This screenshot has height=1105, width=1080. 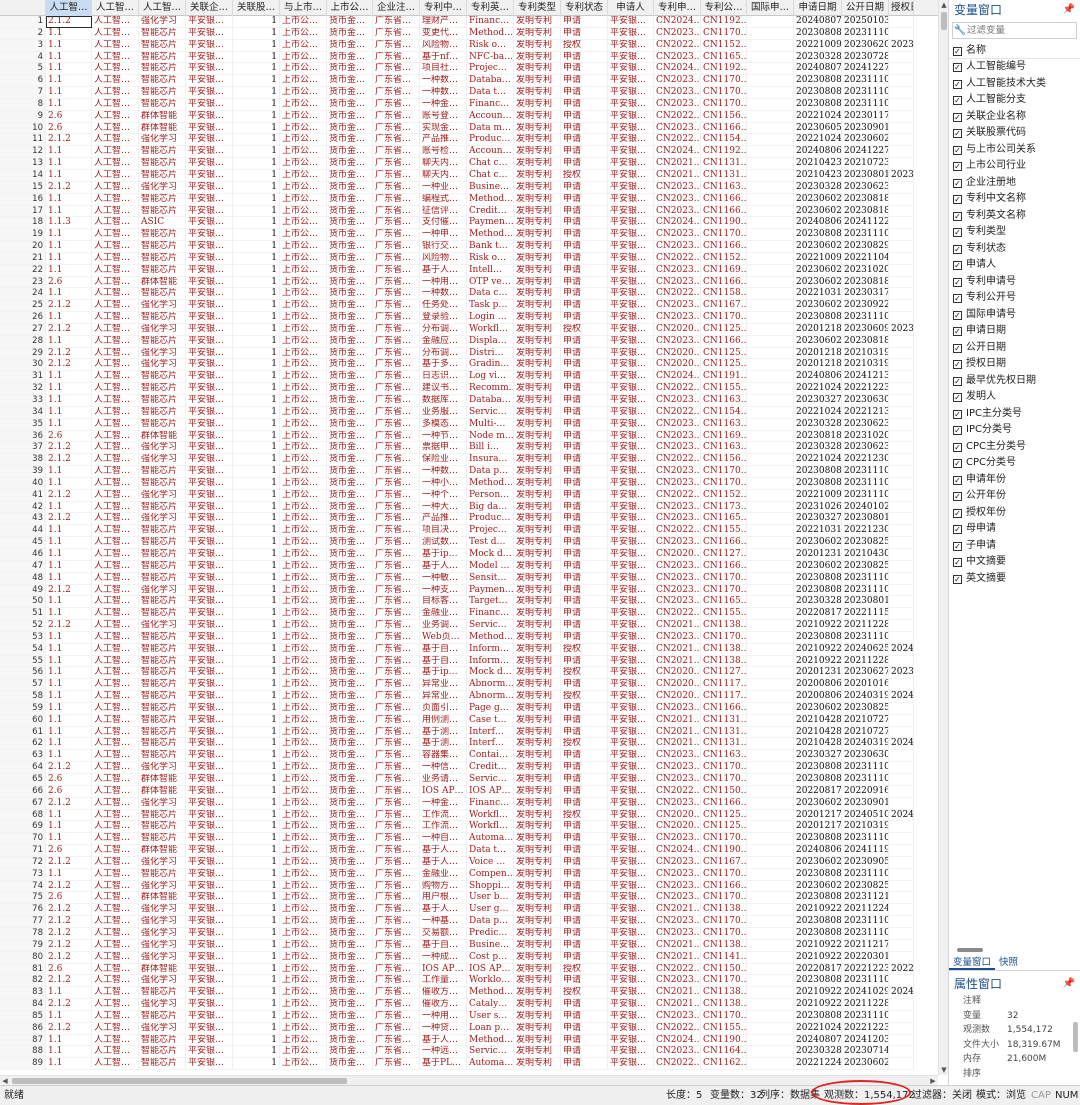 I want to click on tab-variables: 变量窗口, so click(x=972, y=963).